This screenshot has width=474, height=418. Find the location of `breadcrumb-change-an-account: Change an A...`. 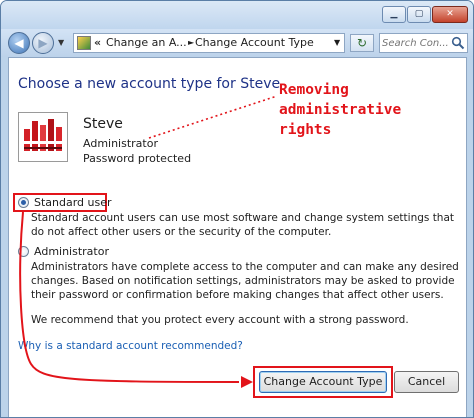

breadcrumb-change-an-account: Change an A... is located at coordinates (146, 43).